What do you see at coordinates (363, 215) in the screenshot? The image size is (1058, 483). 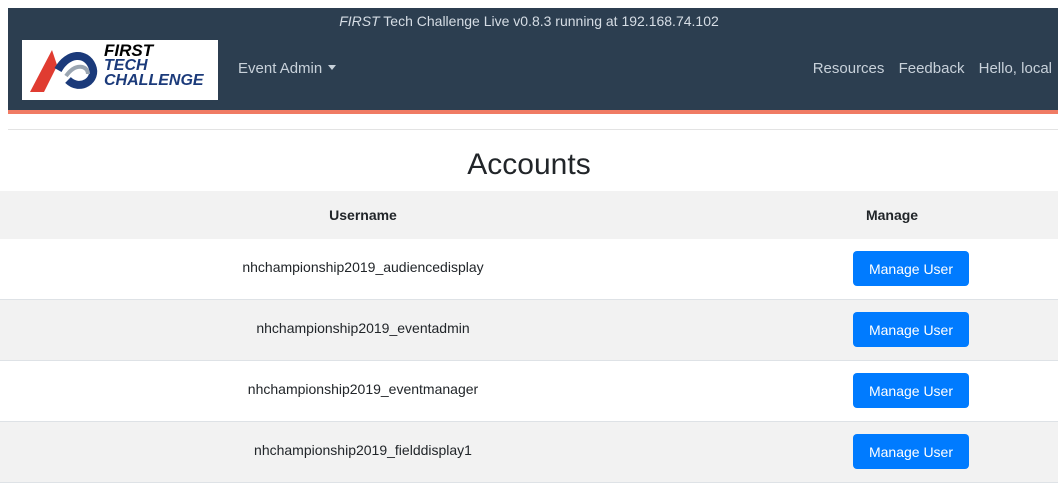 I see `header-username: Username` at bounding box center [363, 215].